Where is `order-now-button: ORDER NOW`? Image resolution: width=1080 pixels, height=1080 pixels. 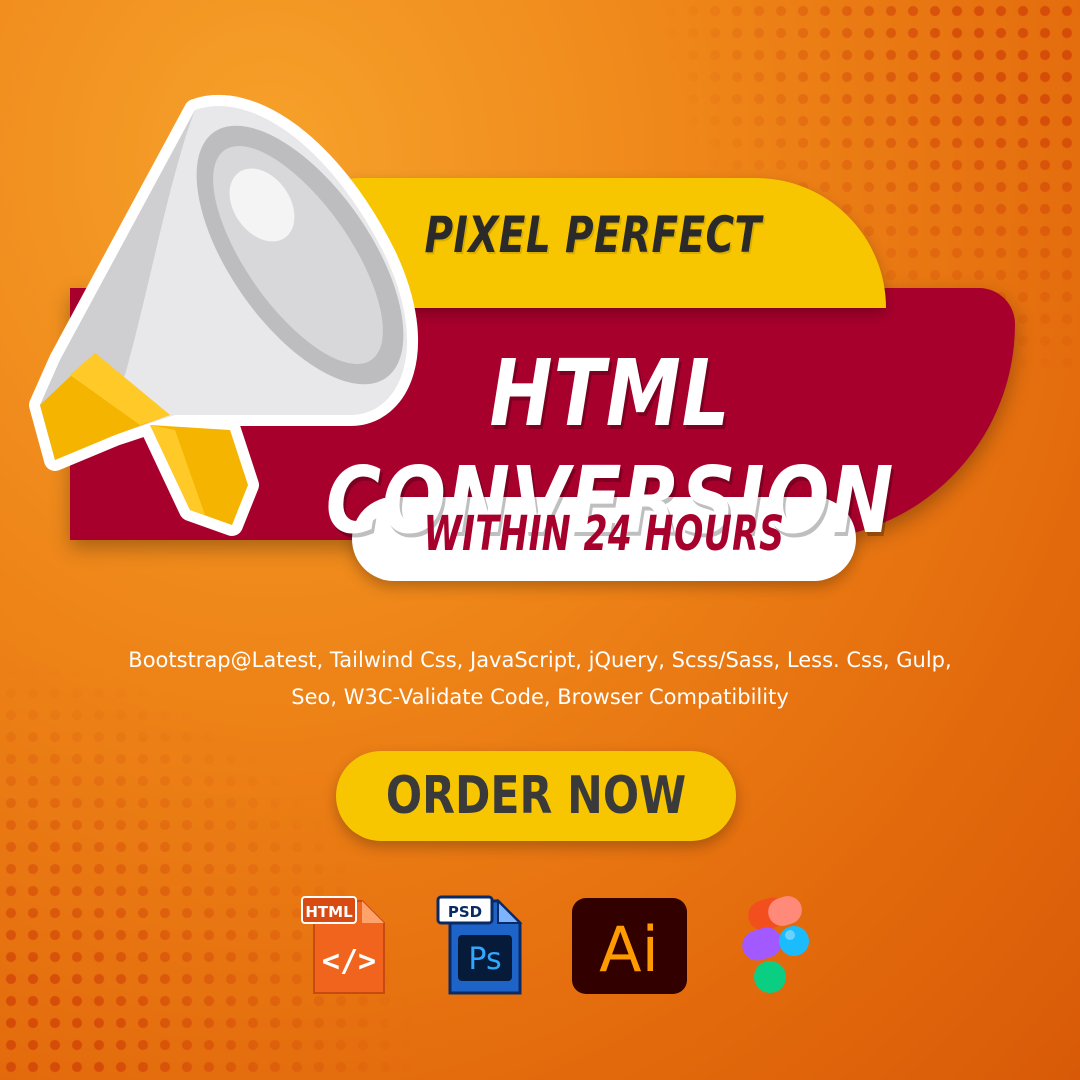
order-now-button: ORDER NOW is located at coordinates (536, 796).